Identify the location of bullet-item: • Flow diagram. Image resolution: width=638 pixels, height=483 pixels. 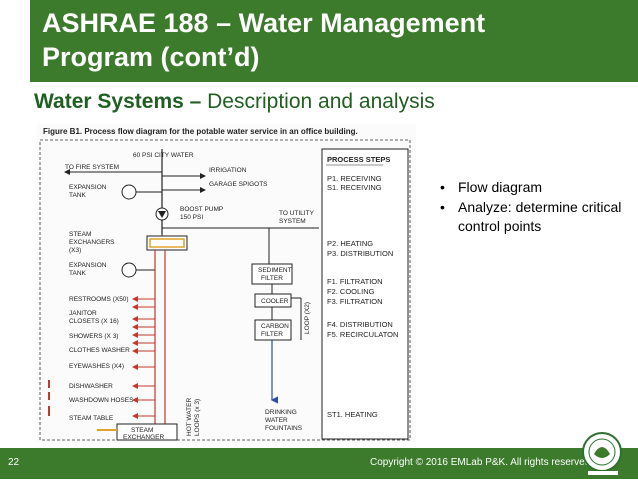
(535, 187).